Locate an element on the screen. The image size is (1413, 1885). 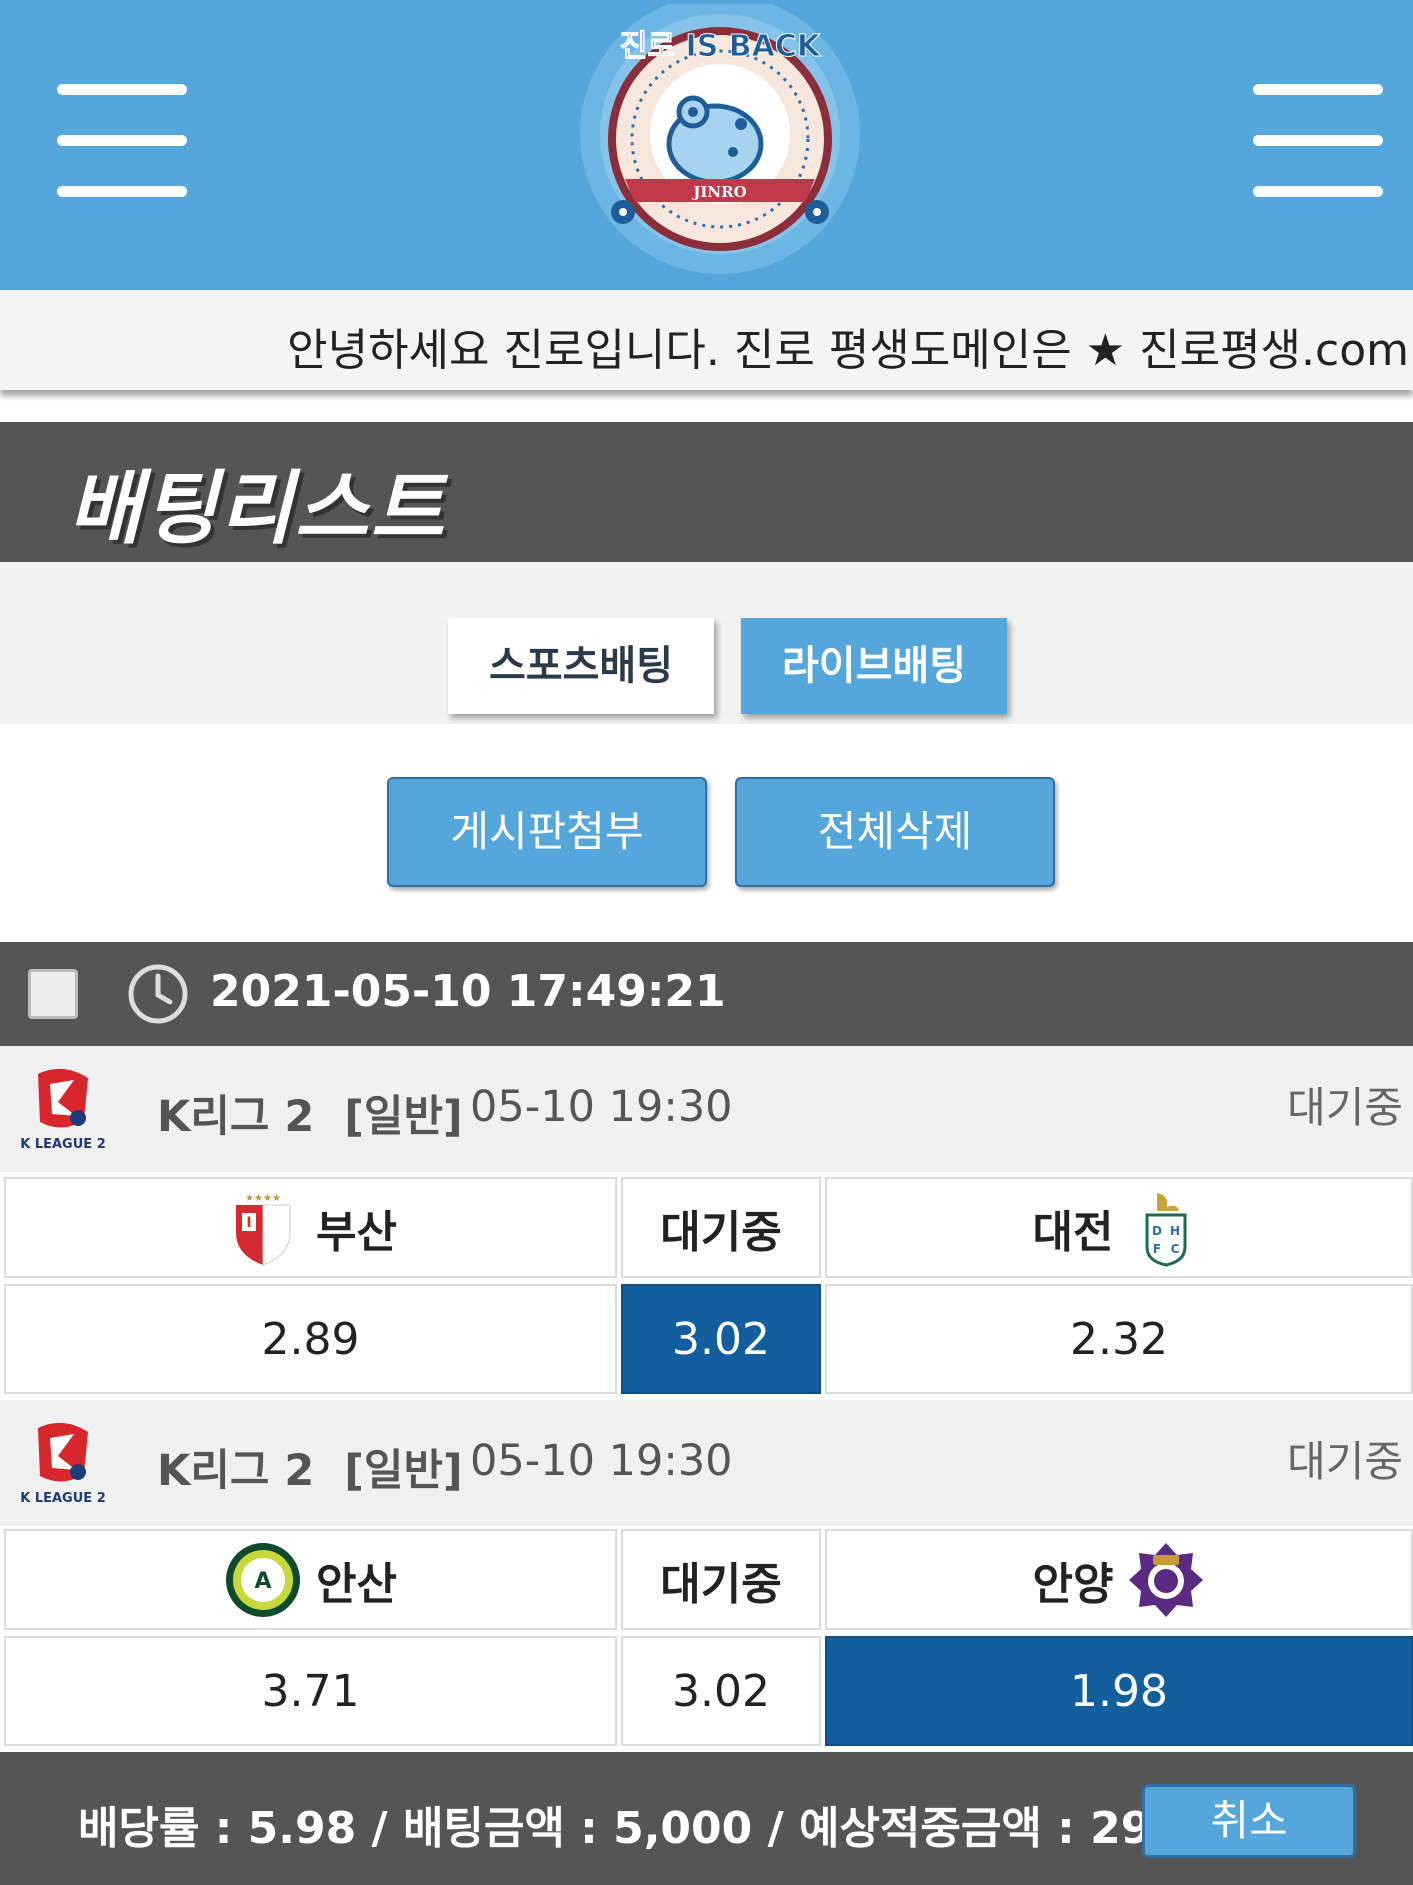
jinro-logo: JINRO 진로 IS BACK is located at coordinates (720, 146).